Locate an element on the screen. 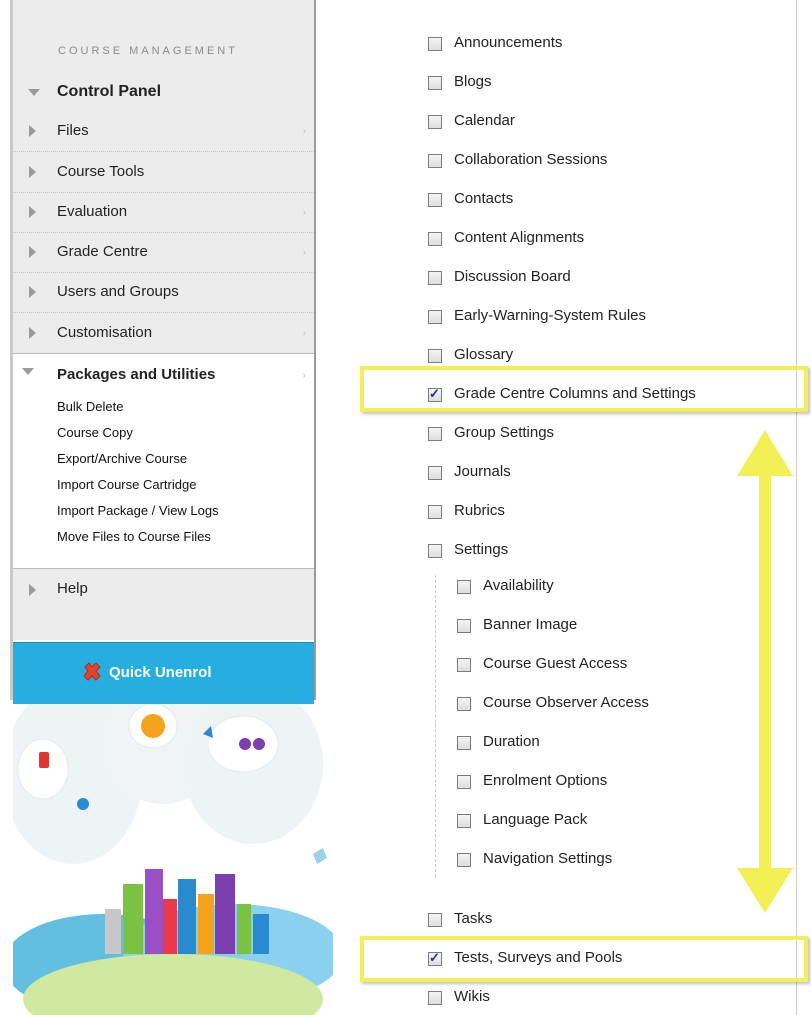 This screenshot has width=811, height=1015. sidebar-item-users-and-groups: Users and Groups is located at coordinates (163, 293).